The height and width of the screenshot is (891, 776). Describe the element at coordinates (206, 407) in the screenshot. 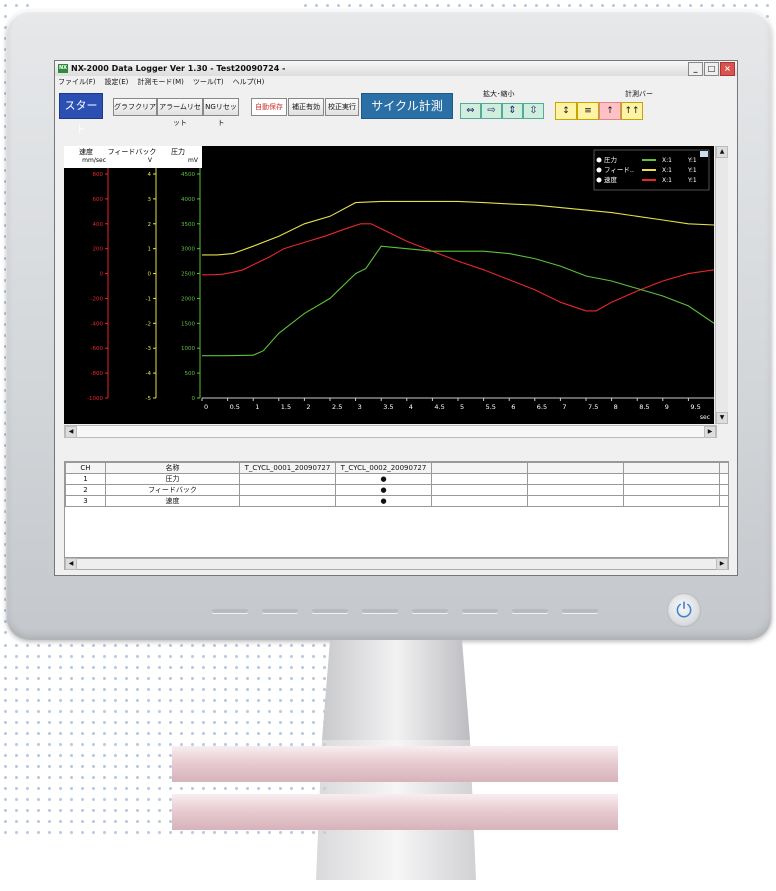

I see `x-tick-label: 0` at that location.